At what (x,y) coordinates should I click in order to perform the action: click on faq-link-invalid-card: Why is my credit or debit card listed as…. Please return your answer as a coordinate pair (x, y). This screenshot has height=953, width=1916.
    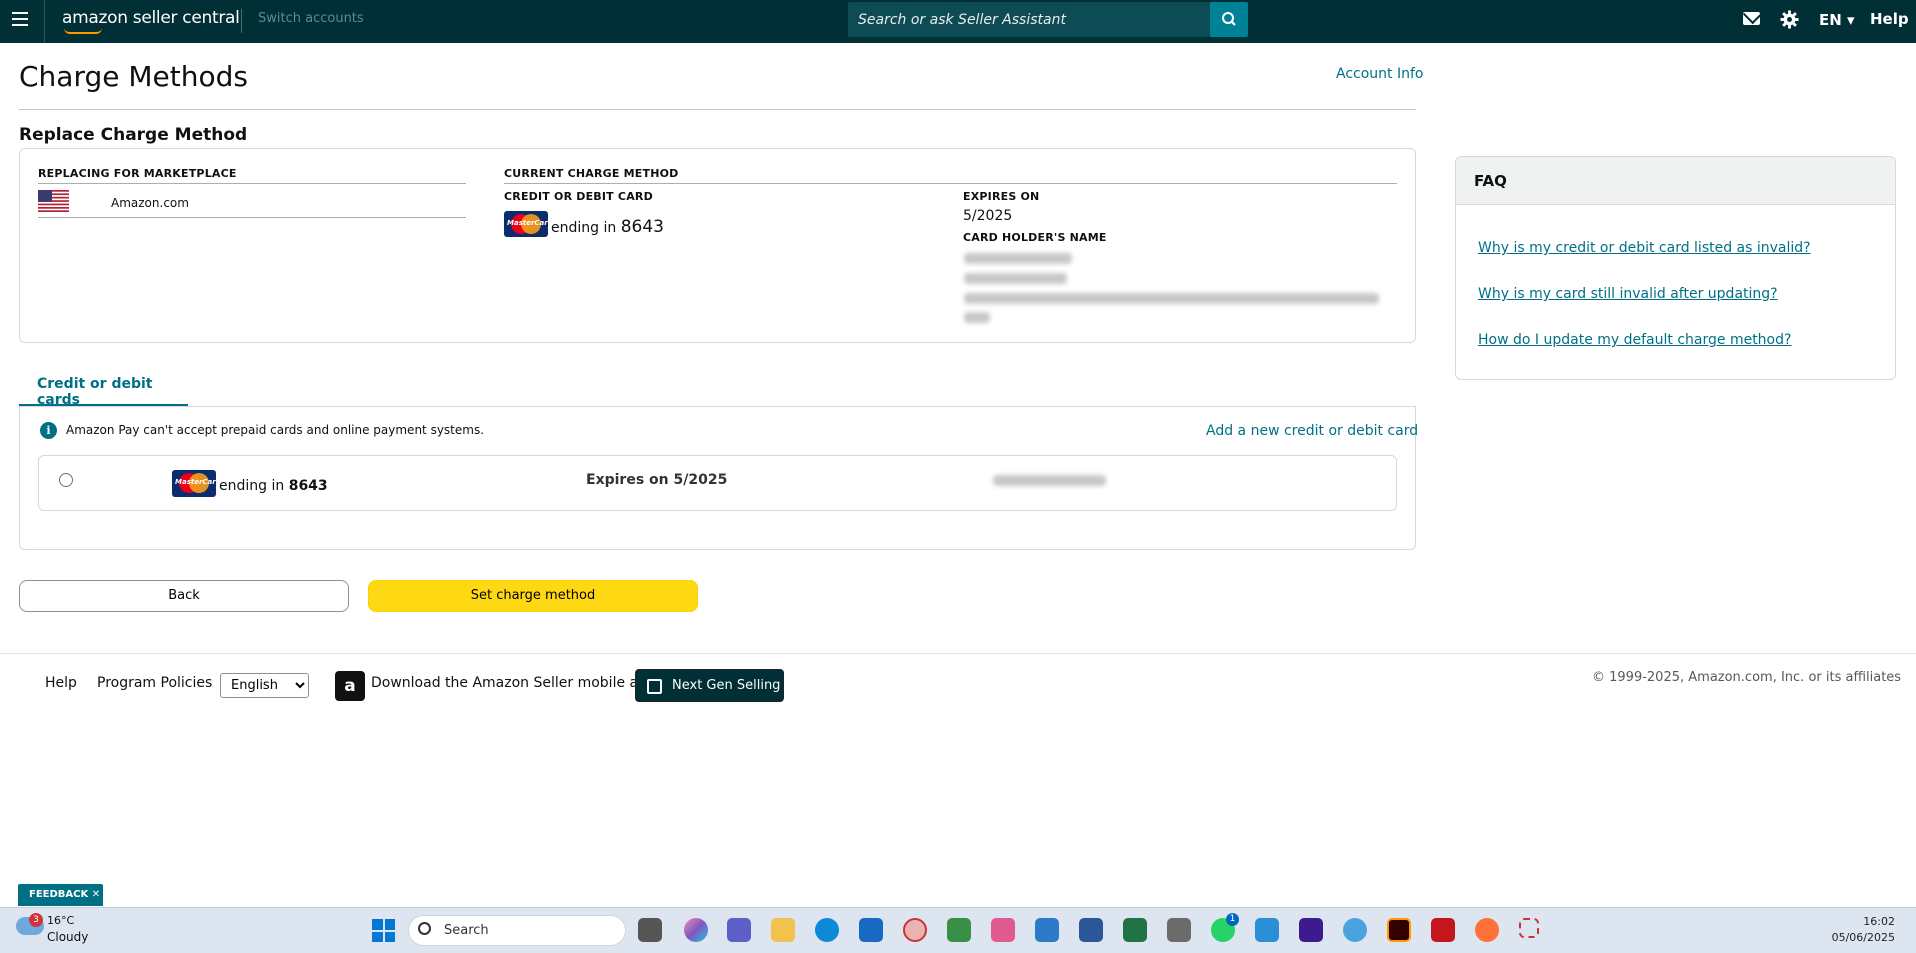
    Looking at the image, I should click on (1644, 248).